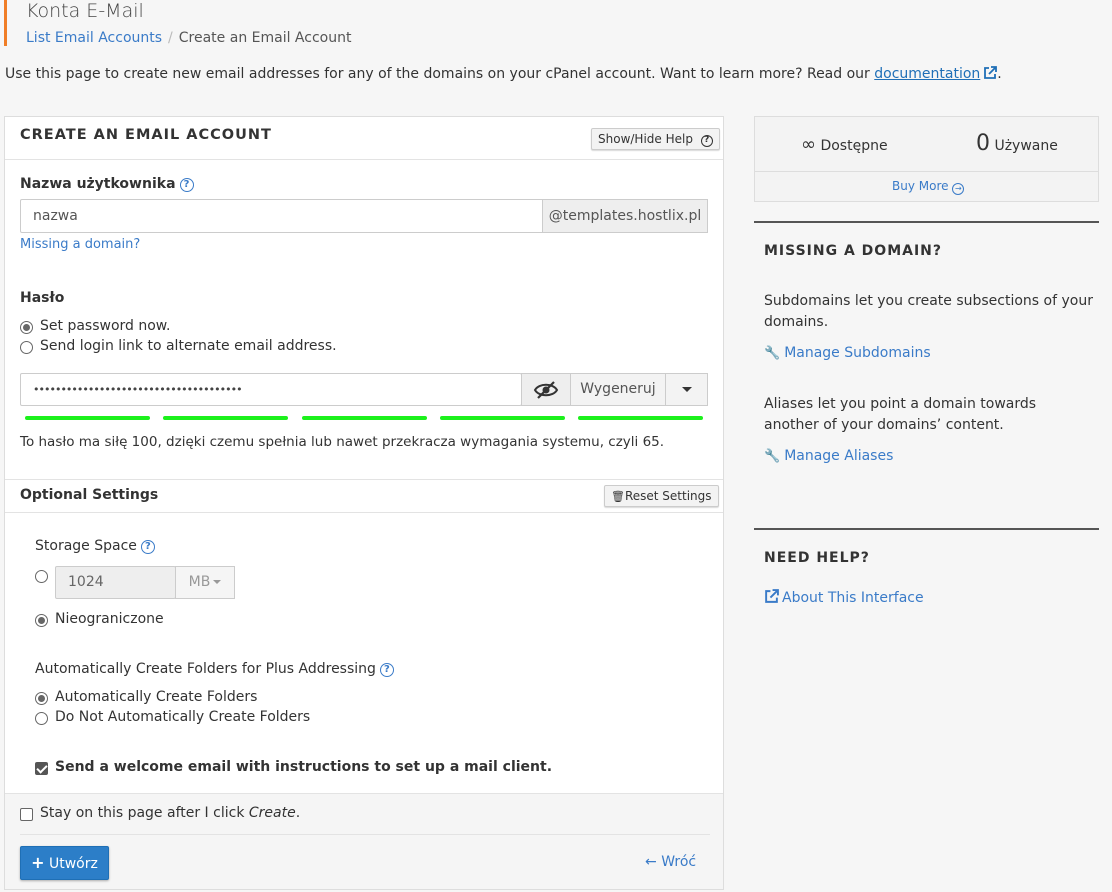  Describe the element at coordinates (26, 347) in the screenshot. I see `radio-send-login-link` at that location.